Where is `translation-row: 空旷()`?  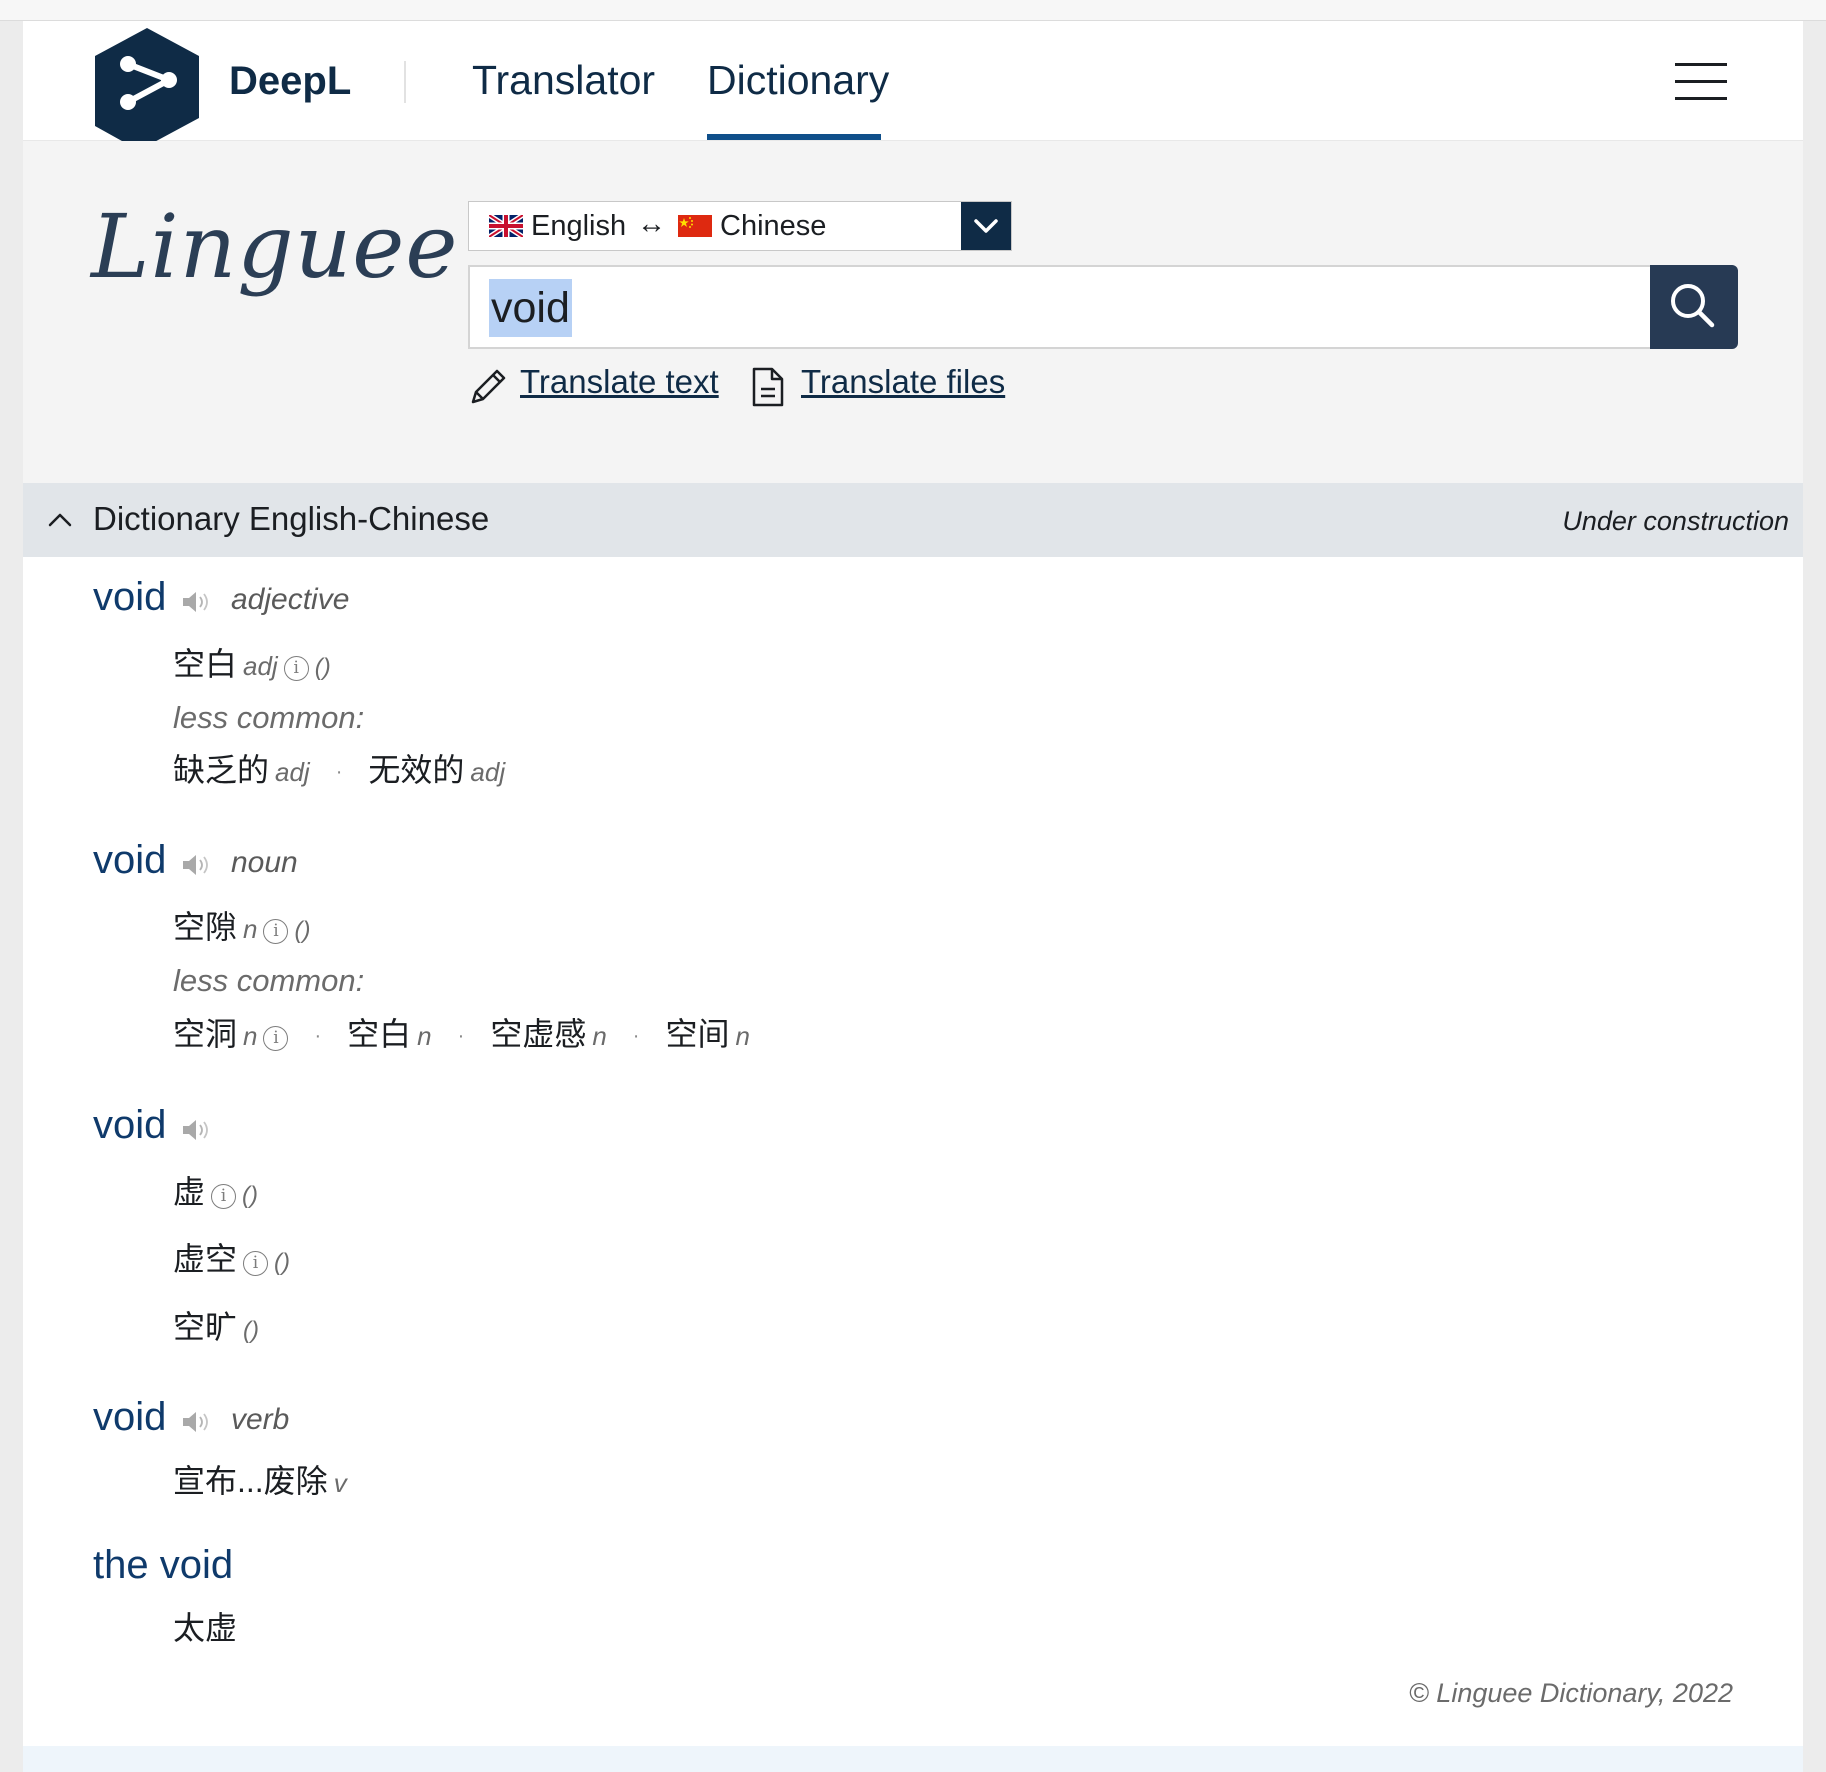 translation-row: 空旷() is located at coordinates (216, 1323).